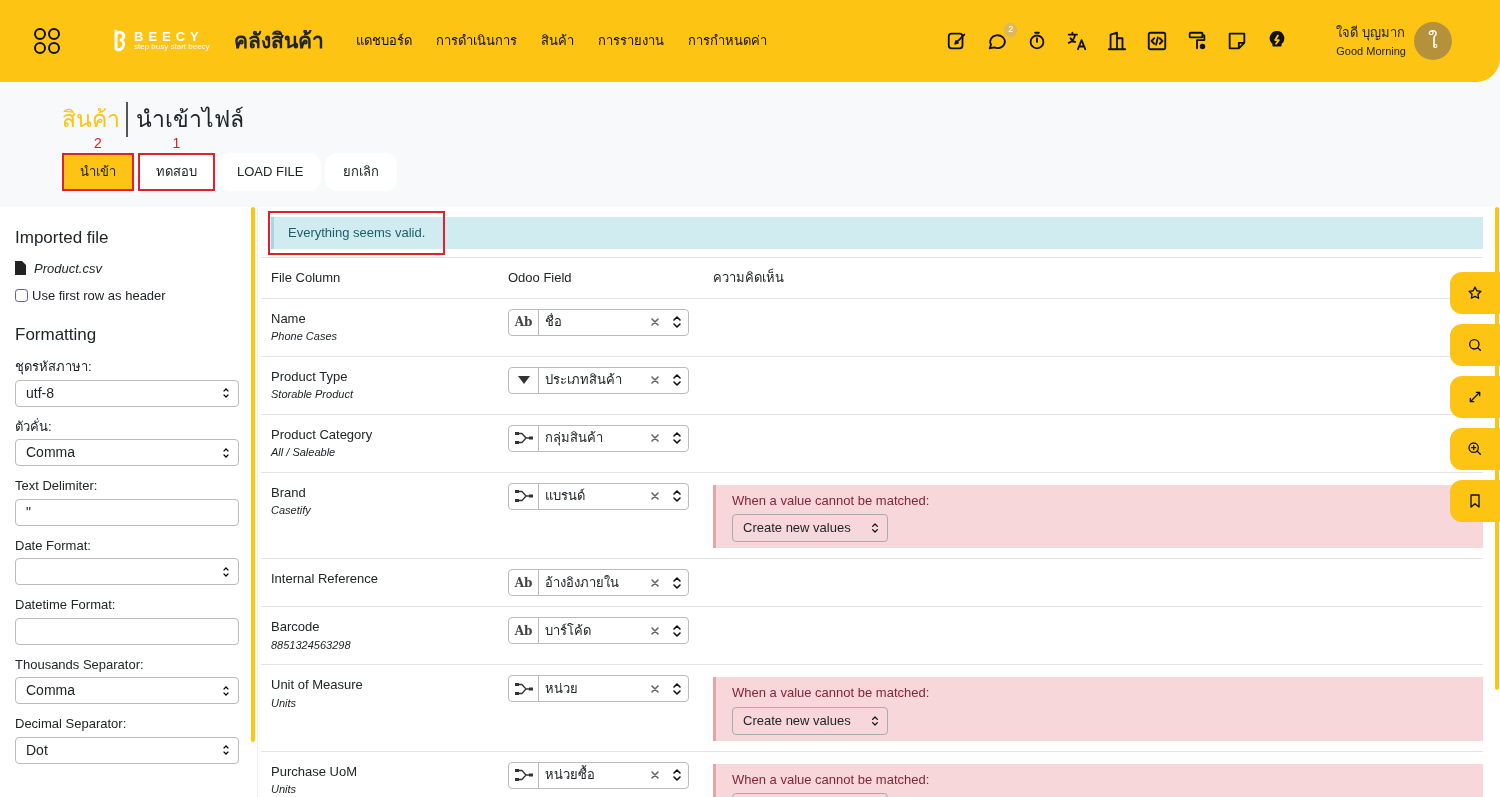 The image size is (1500, 797). Describe the element at coordinates (1117, 41) in the screenshot. I see `building-icon` at that location.